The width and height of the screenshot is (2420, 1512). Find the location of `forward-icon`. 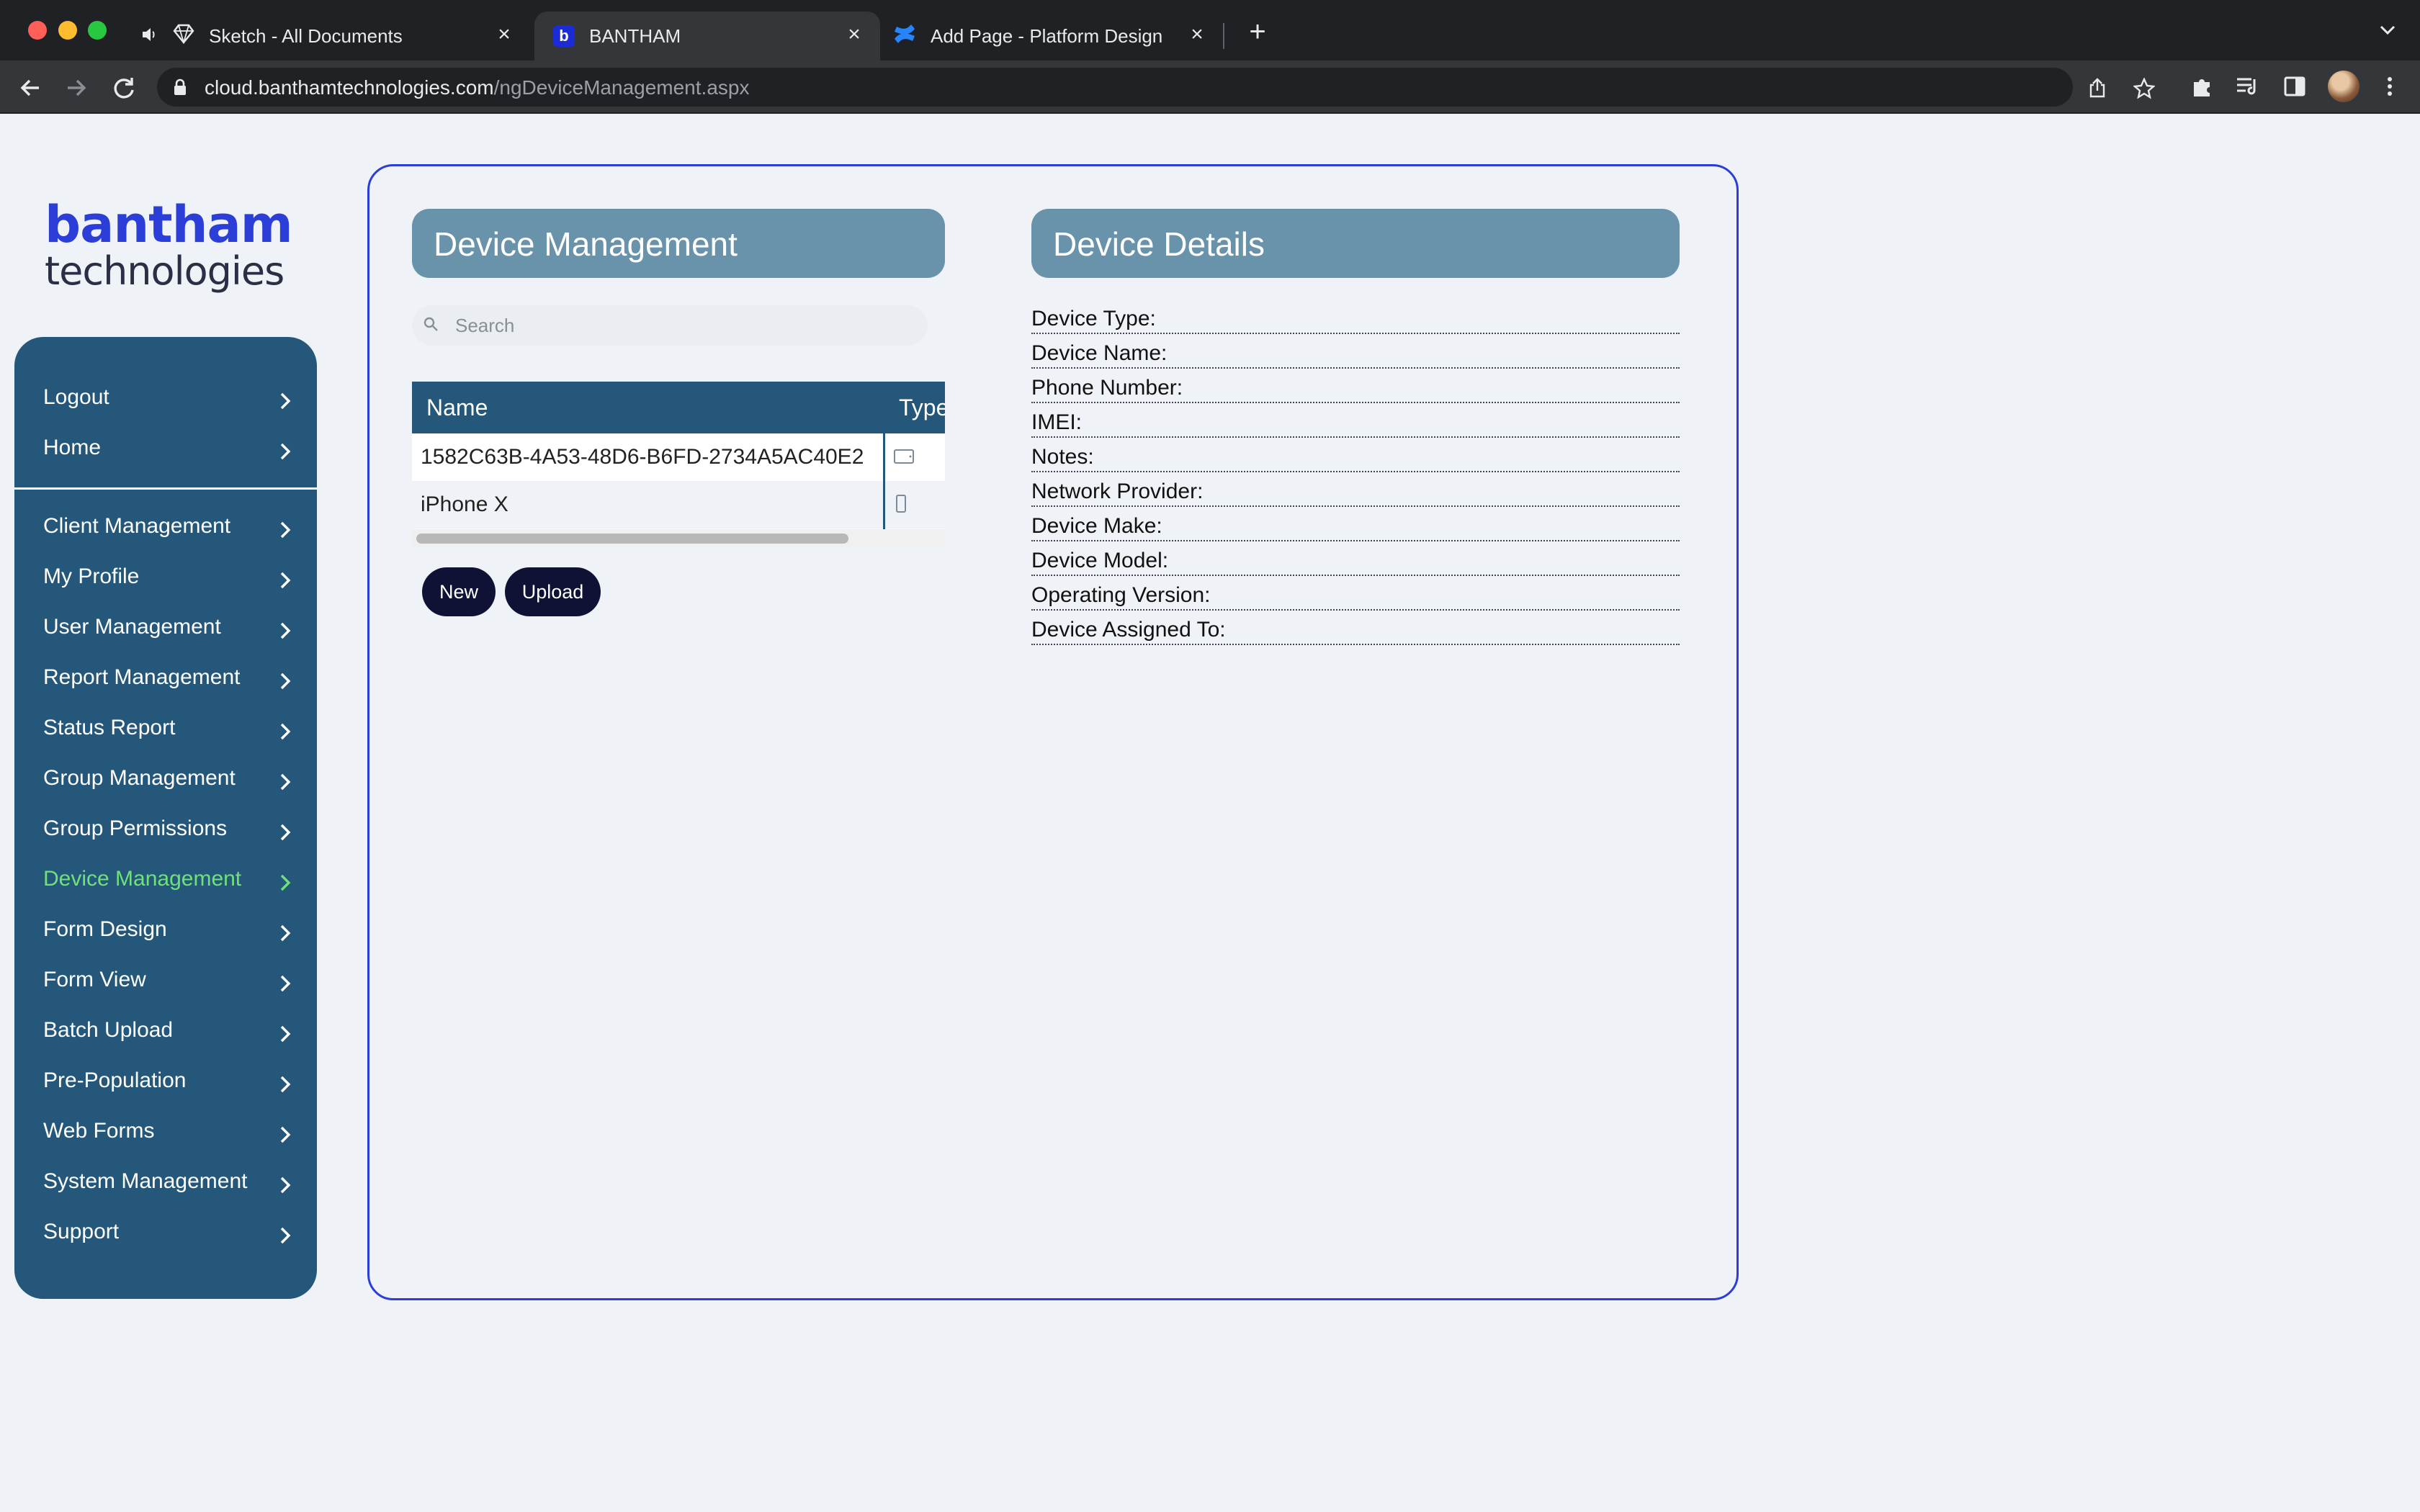

forward-icon is located at coordinates (76, 87).